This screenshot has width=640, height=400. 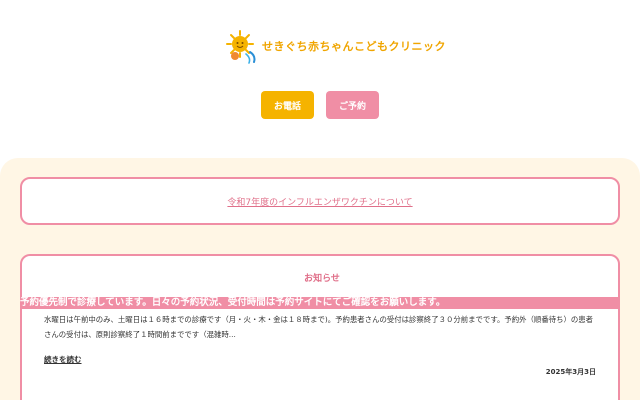 I want to click on news-date: 2025年3月3日, so click(x=570, y=372).